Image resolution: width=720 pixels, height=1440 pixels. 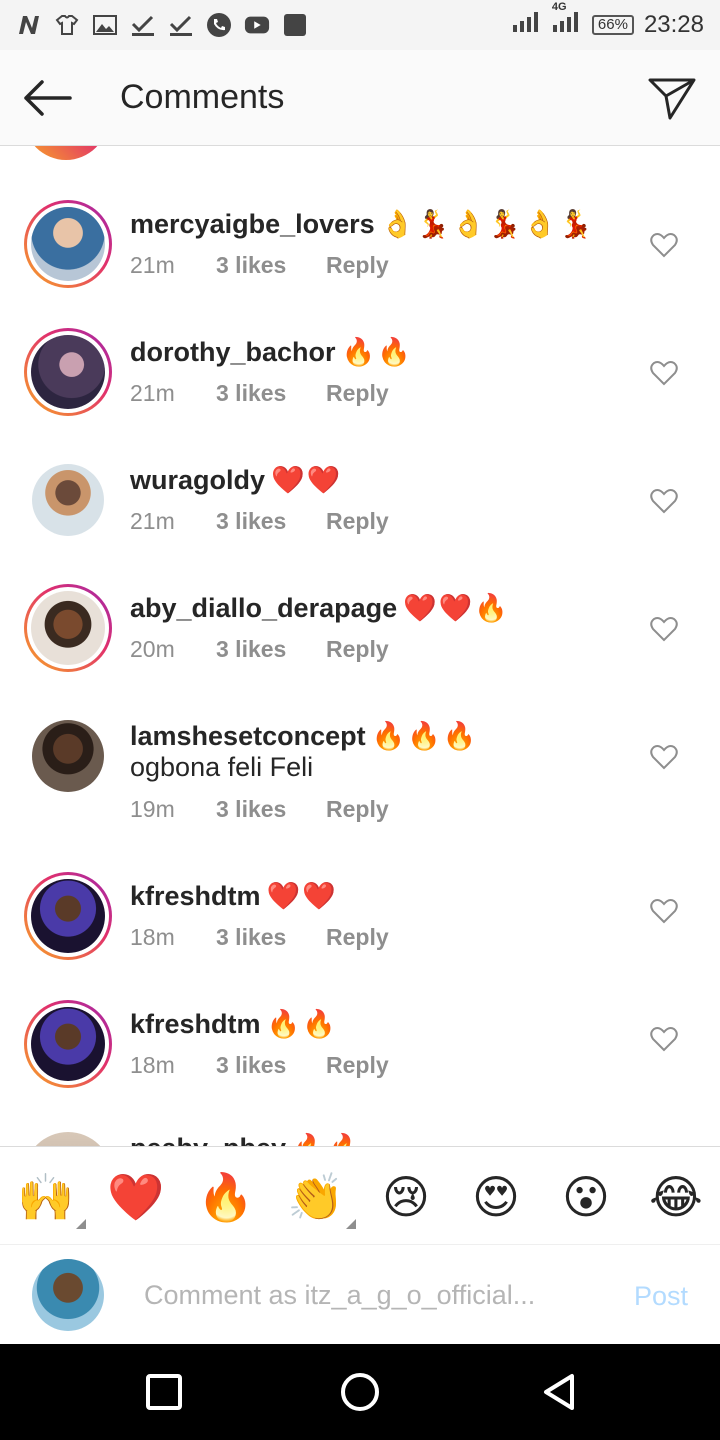 I want to click on phone-icon, so click(x=219, y=25).